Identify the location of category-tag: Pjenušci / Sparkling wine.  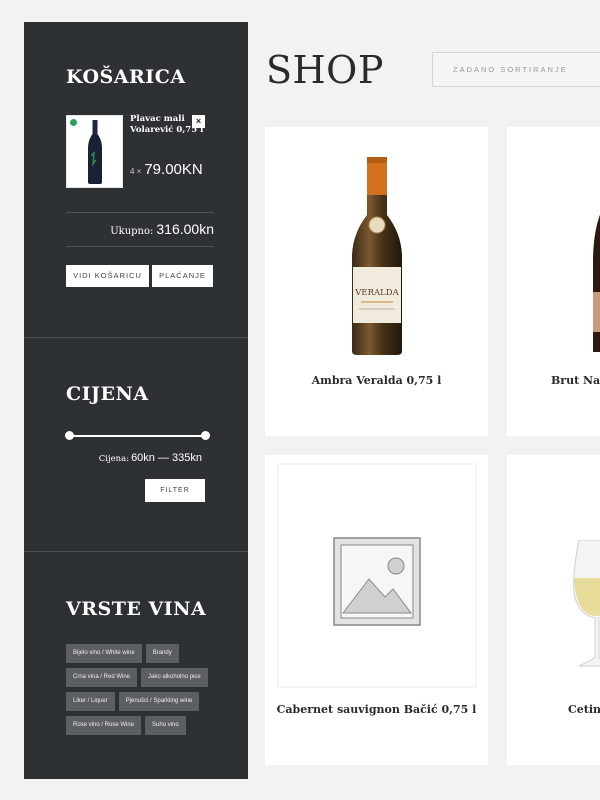
(159, 701).